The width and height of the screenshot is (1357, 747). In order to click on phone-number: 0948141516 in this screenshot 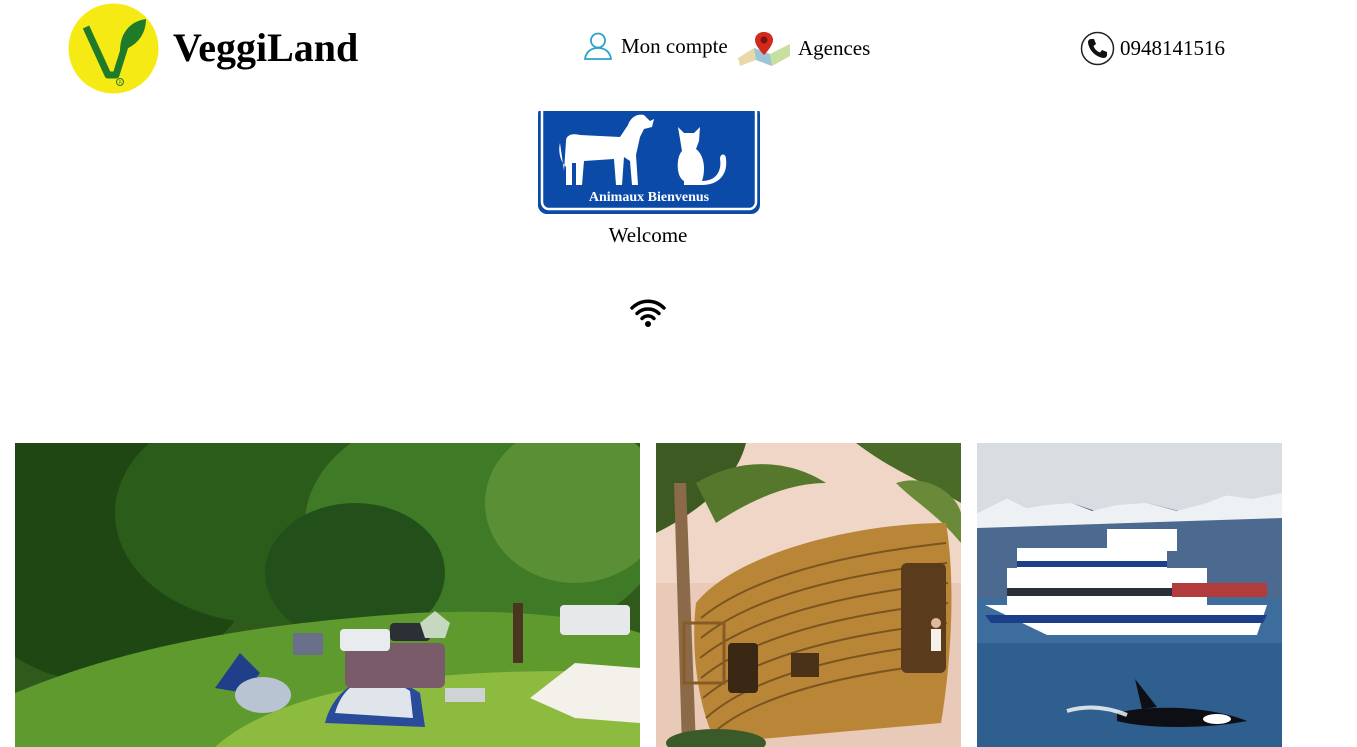, I will do `click(1172, 48)`.